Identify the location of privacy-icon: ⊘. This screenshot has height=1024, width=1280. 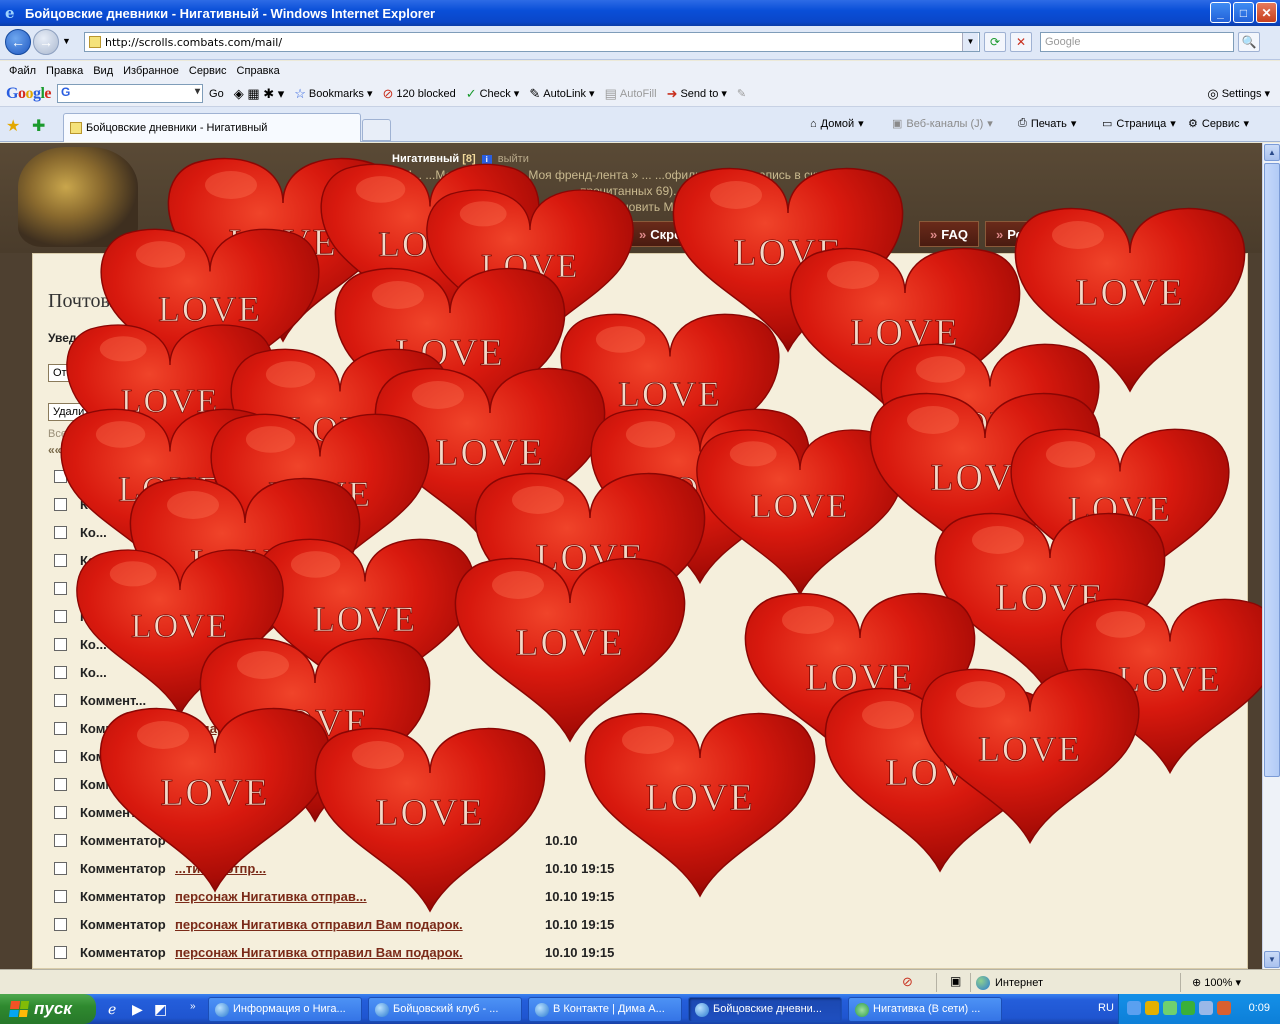
(907, 982).